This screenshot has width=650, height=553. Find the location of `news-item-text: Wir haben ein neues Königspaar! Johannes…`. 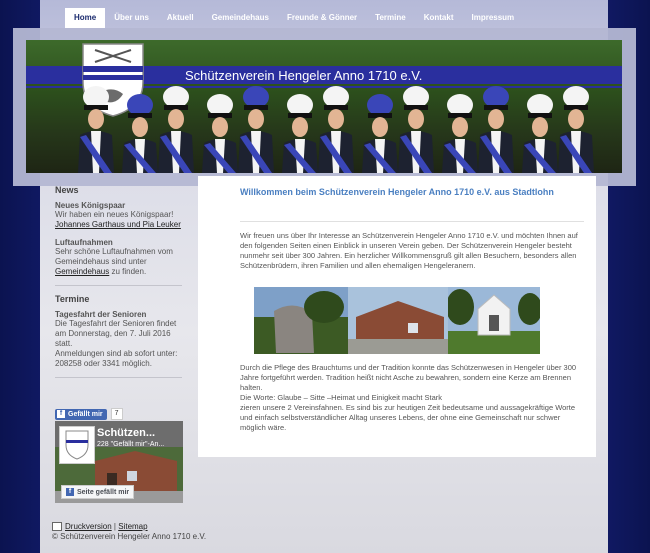

news-item-text: Wir haben ein neues Königspaar! Johannes… is located at coordinates (120, 220).